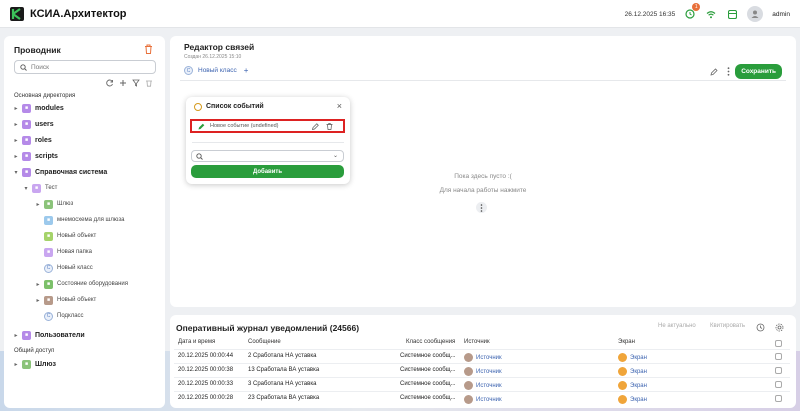 The height and width of the screenshot is (411, 800). I want to click on sidebar-trash-button, so click(148, 50).